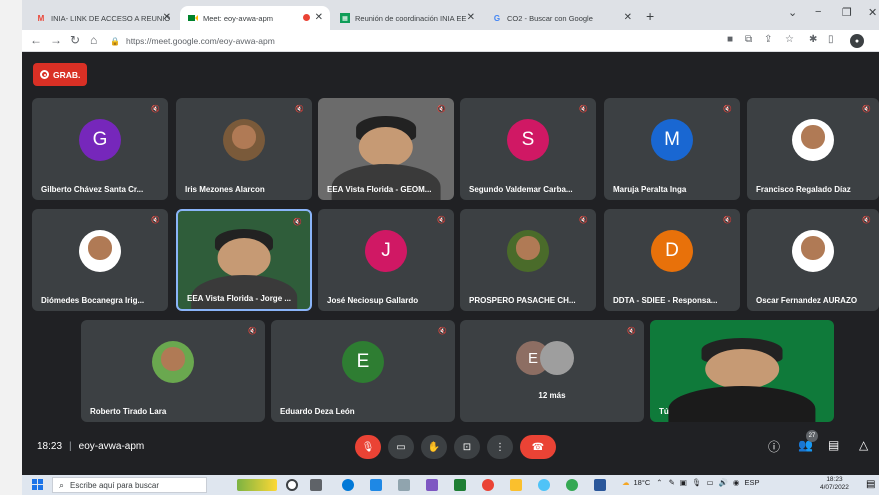 The height and width of the screenshot is (495, 879). I want to click on participant-avatar: E, so click(363, 362).